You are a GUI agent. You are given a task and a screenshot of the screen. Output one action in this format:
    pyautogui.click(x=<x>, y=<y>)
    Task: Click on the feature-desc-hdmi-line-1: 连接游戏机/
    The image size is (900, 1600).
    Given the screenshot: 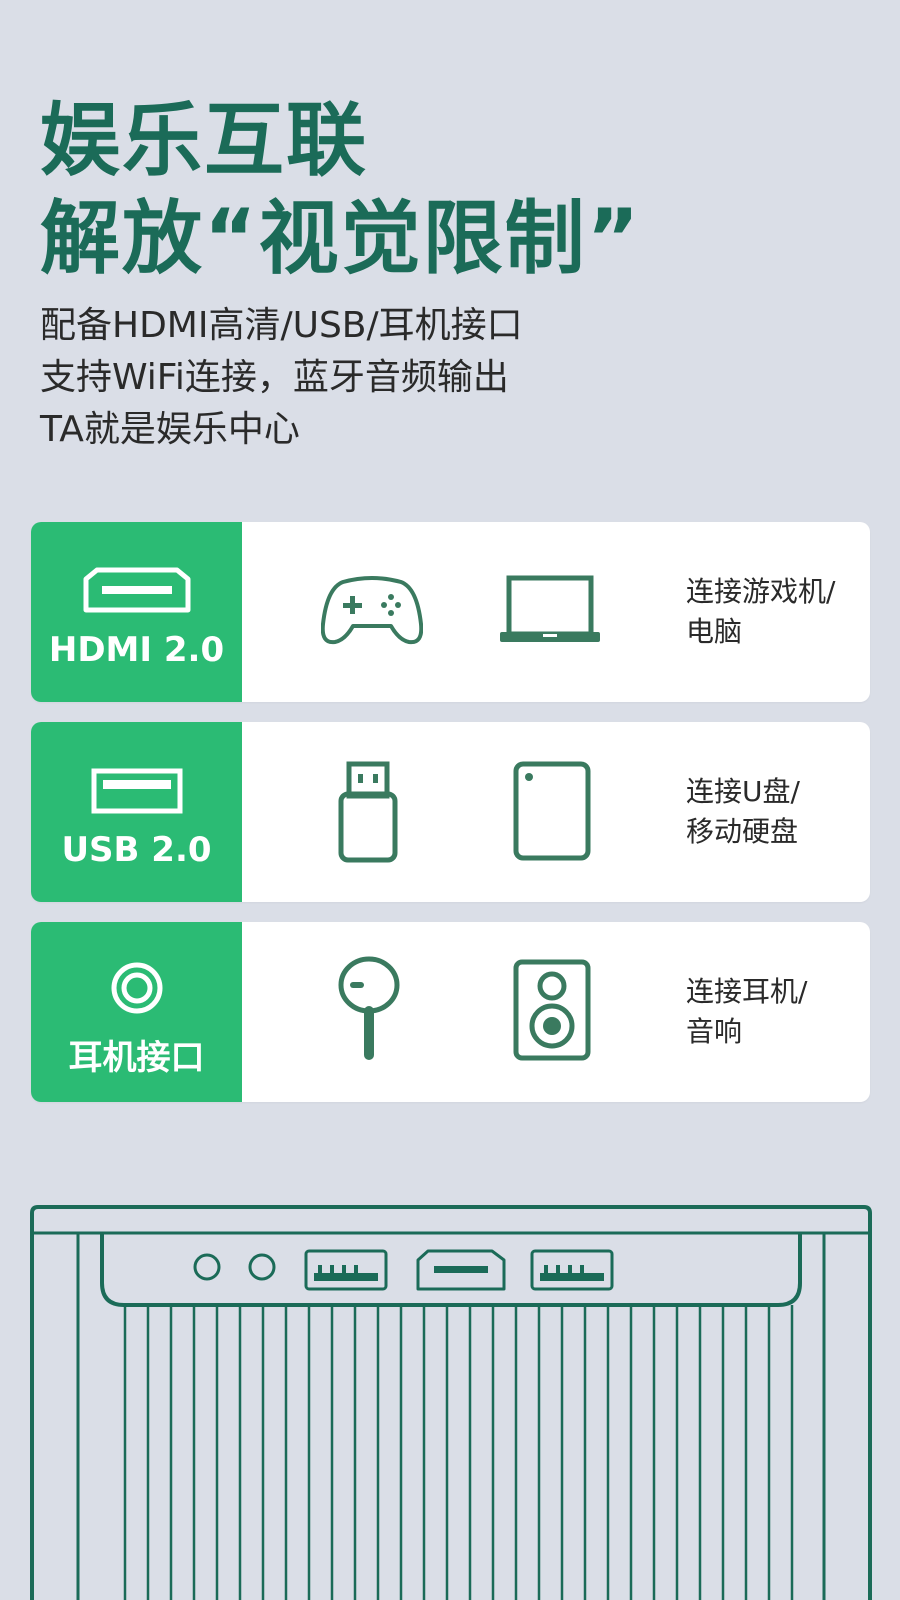 What is the action you would take?
    pyautogui.click(x=761, y=591)
    